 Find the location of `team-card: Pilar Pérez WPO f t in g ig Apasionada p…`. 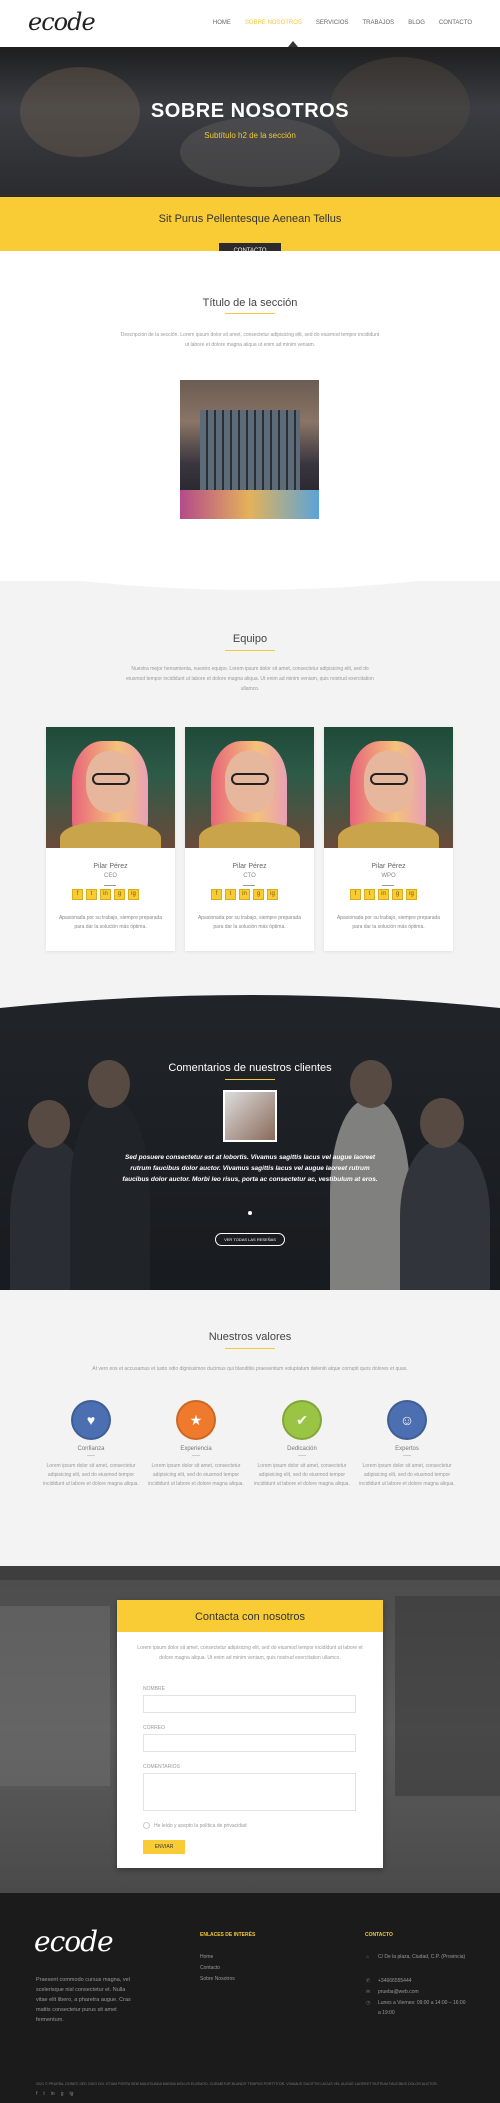

team-card: Pilar Pérez WPO f t in g ig Apasionada p… is located at coordinates (388, 839).